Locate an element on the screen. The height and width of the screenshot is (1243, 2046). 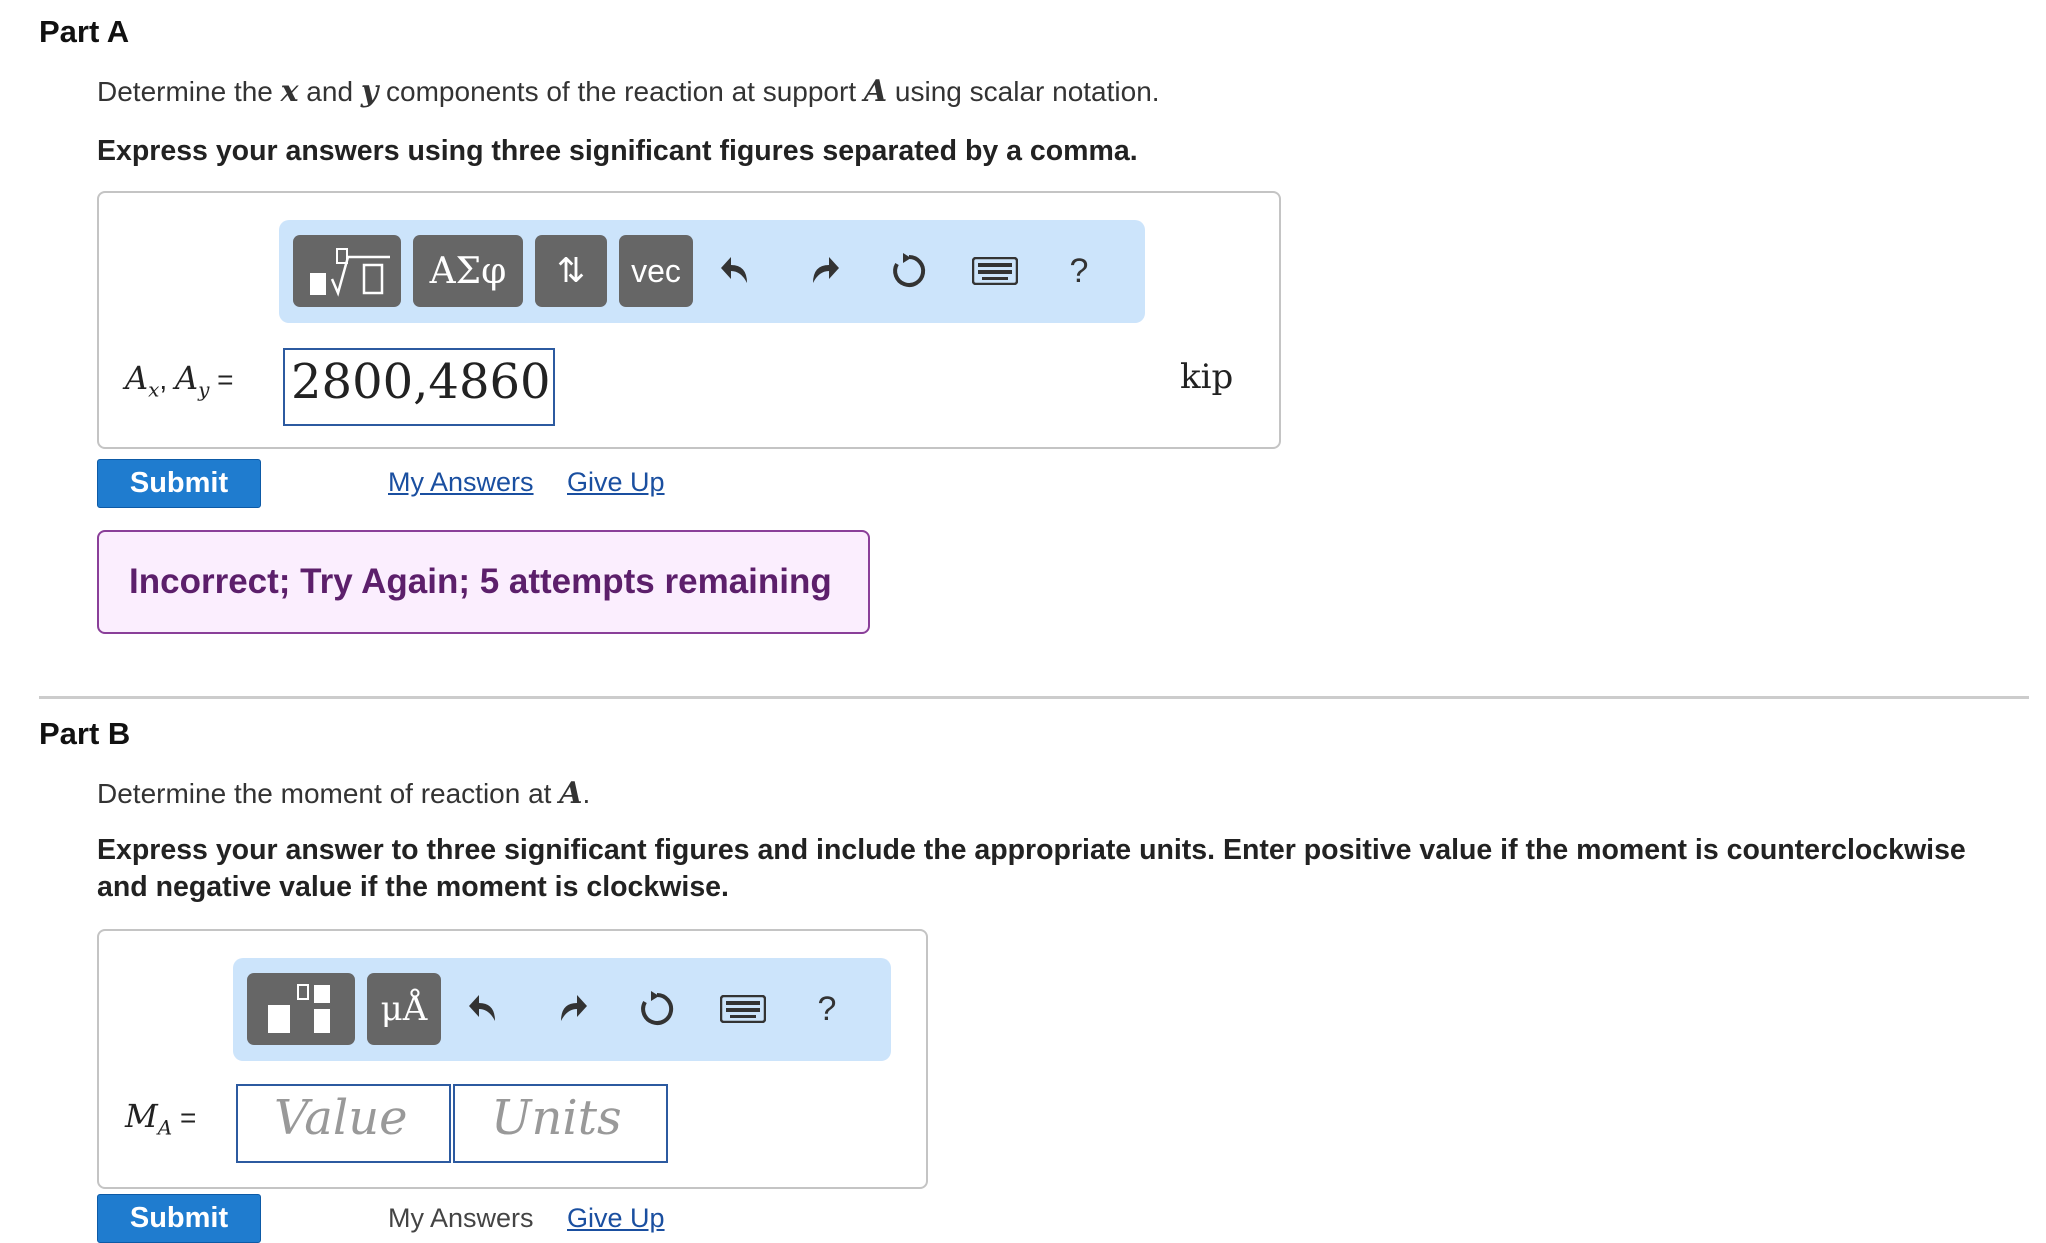
part-a-give-up-link: Give Up is located at coordinates (616, 482).